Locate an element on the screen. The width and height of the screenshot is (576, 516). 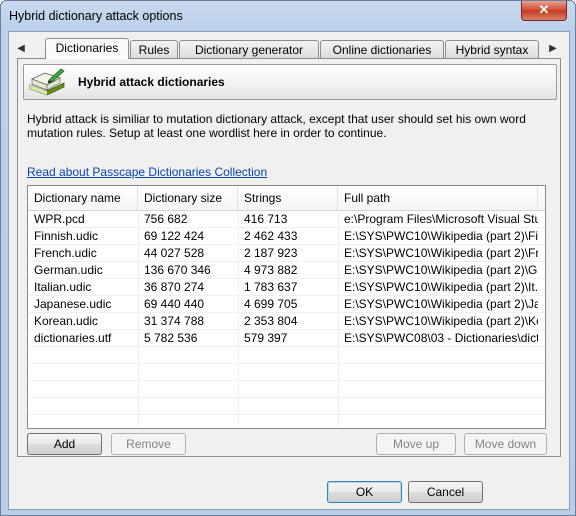
cell-dictionary-size: 31 374 788 is located at coordinates (174, 321).